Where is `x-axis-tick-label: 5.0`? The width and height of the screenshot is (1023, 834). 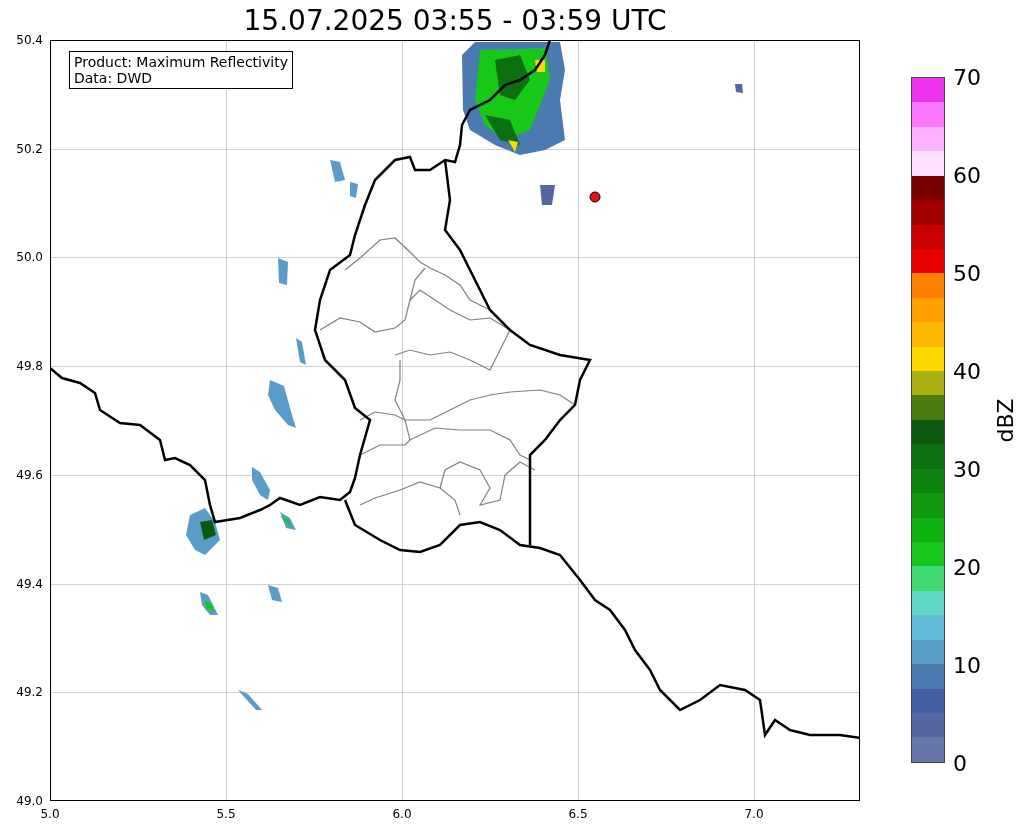
x-axis-tick-label: 5.0 is located at coordinates (50, 814).